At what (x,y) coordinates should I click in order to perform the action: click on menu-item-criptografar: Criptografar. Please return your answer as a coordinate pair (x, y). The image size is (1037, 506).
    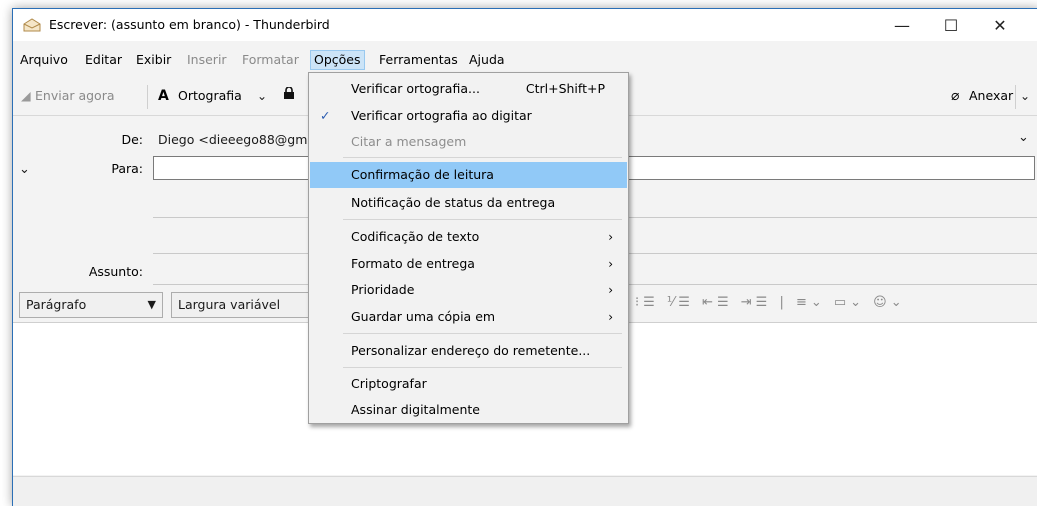
    Looking at the image, I should click on (468, 384).